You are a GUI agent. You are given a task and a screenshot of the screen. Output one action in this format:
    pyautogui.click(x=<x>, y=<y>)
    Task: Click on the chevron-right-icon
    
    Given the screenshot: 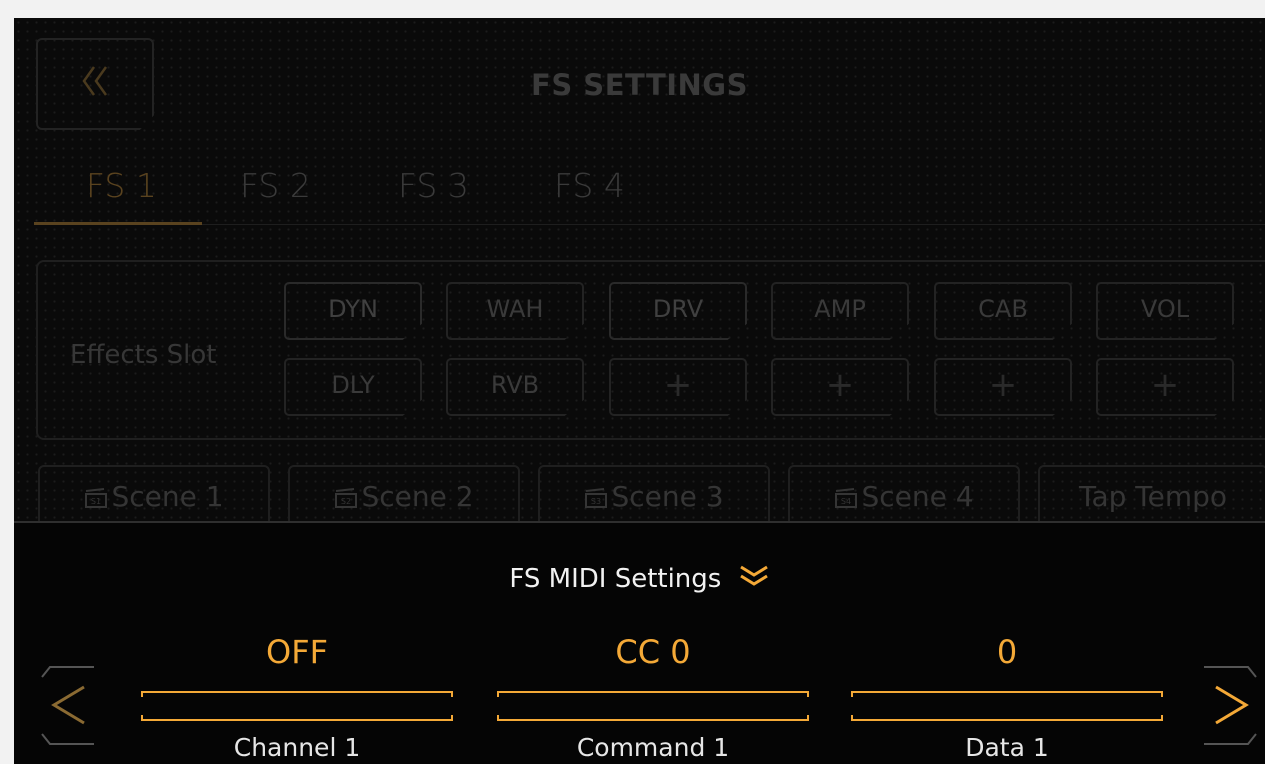 What is the action you would take?
    pyautogui.click(x=1230, y=705)
    